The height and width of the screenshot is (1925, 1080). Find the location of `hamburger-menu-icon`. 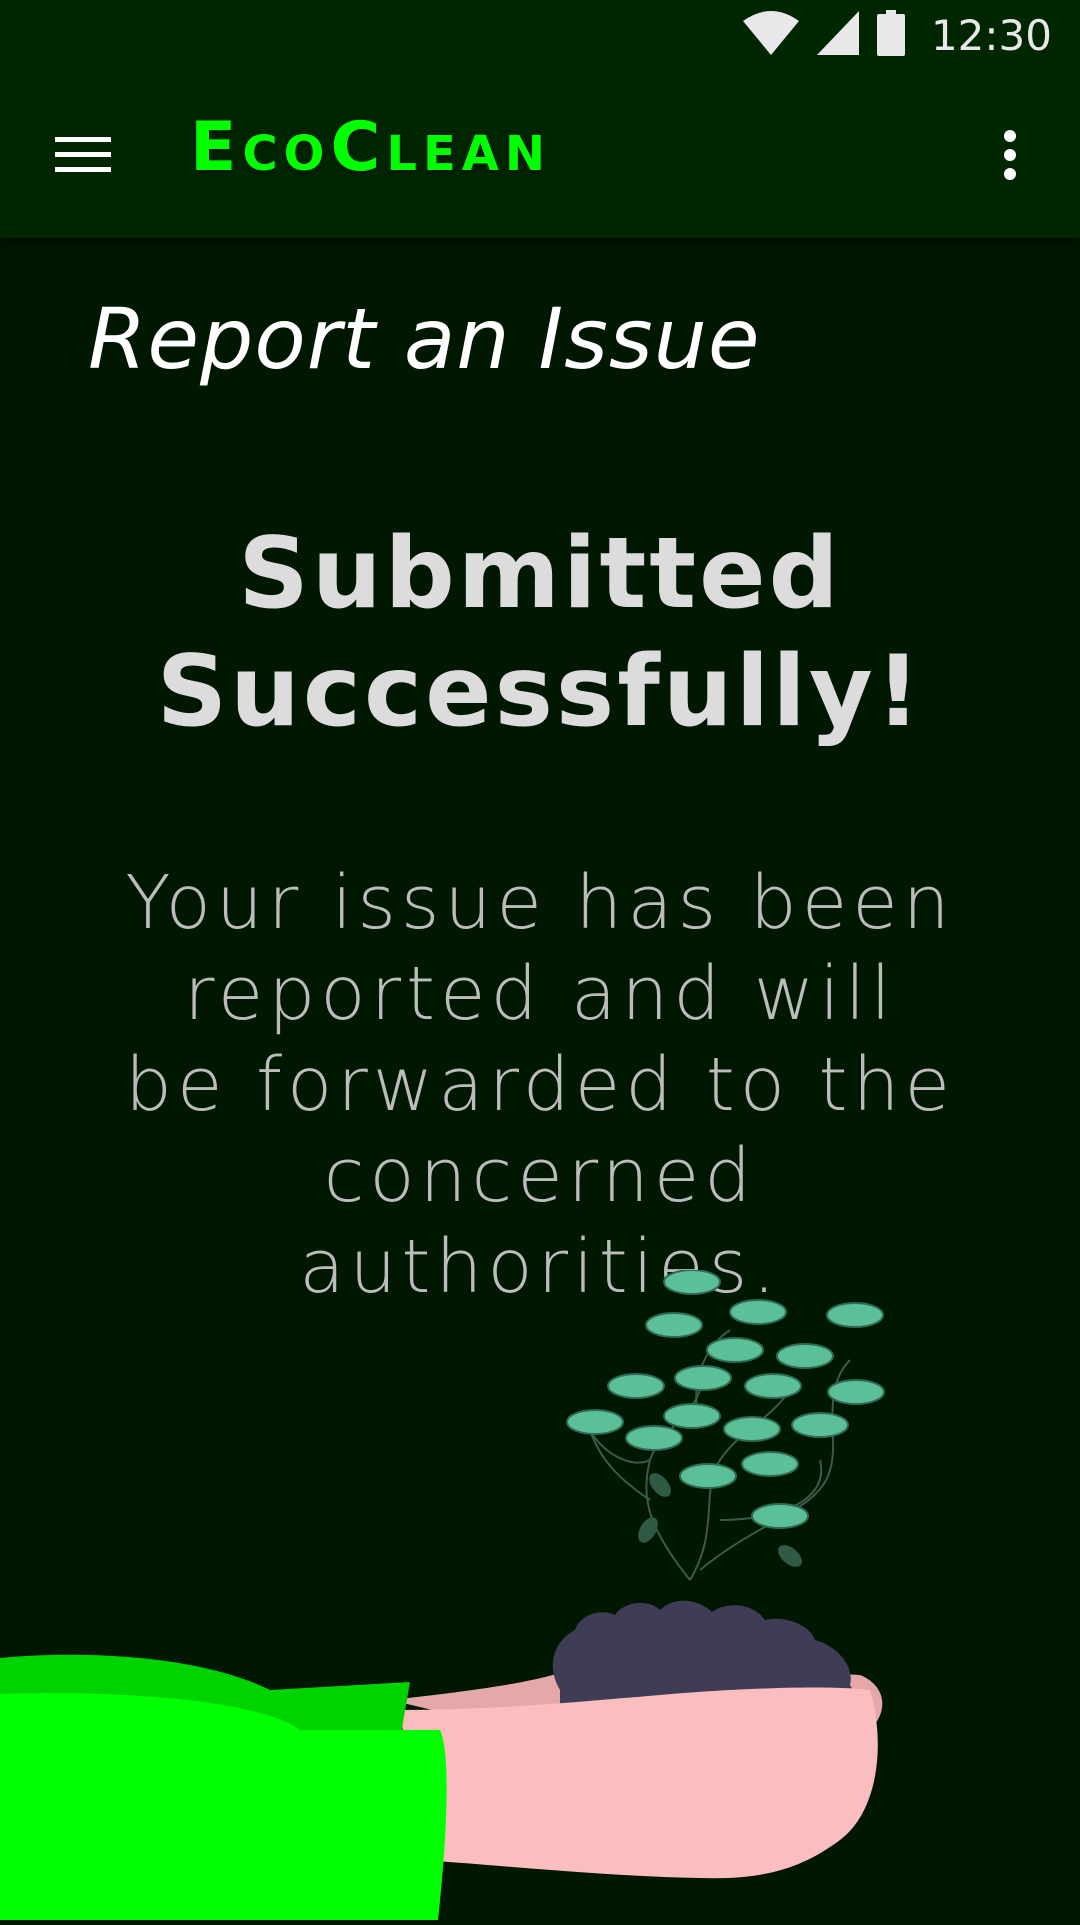

hamburger-menu-icon is located at coordinates (83, 157).